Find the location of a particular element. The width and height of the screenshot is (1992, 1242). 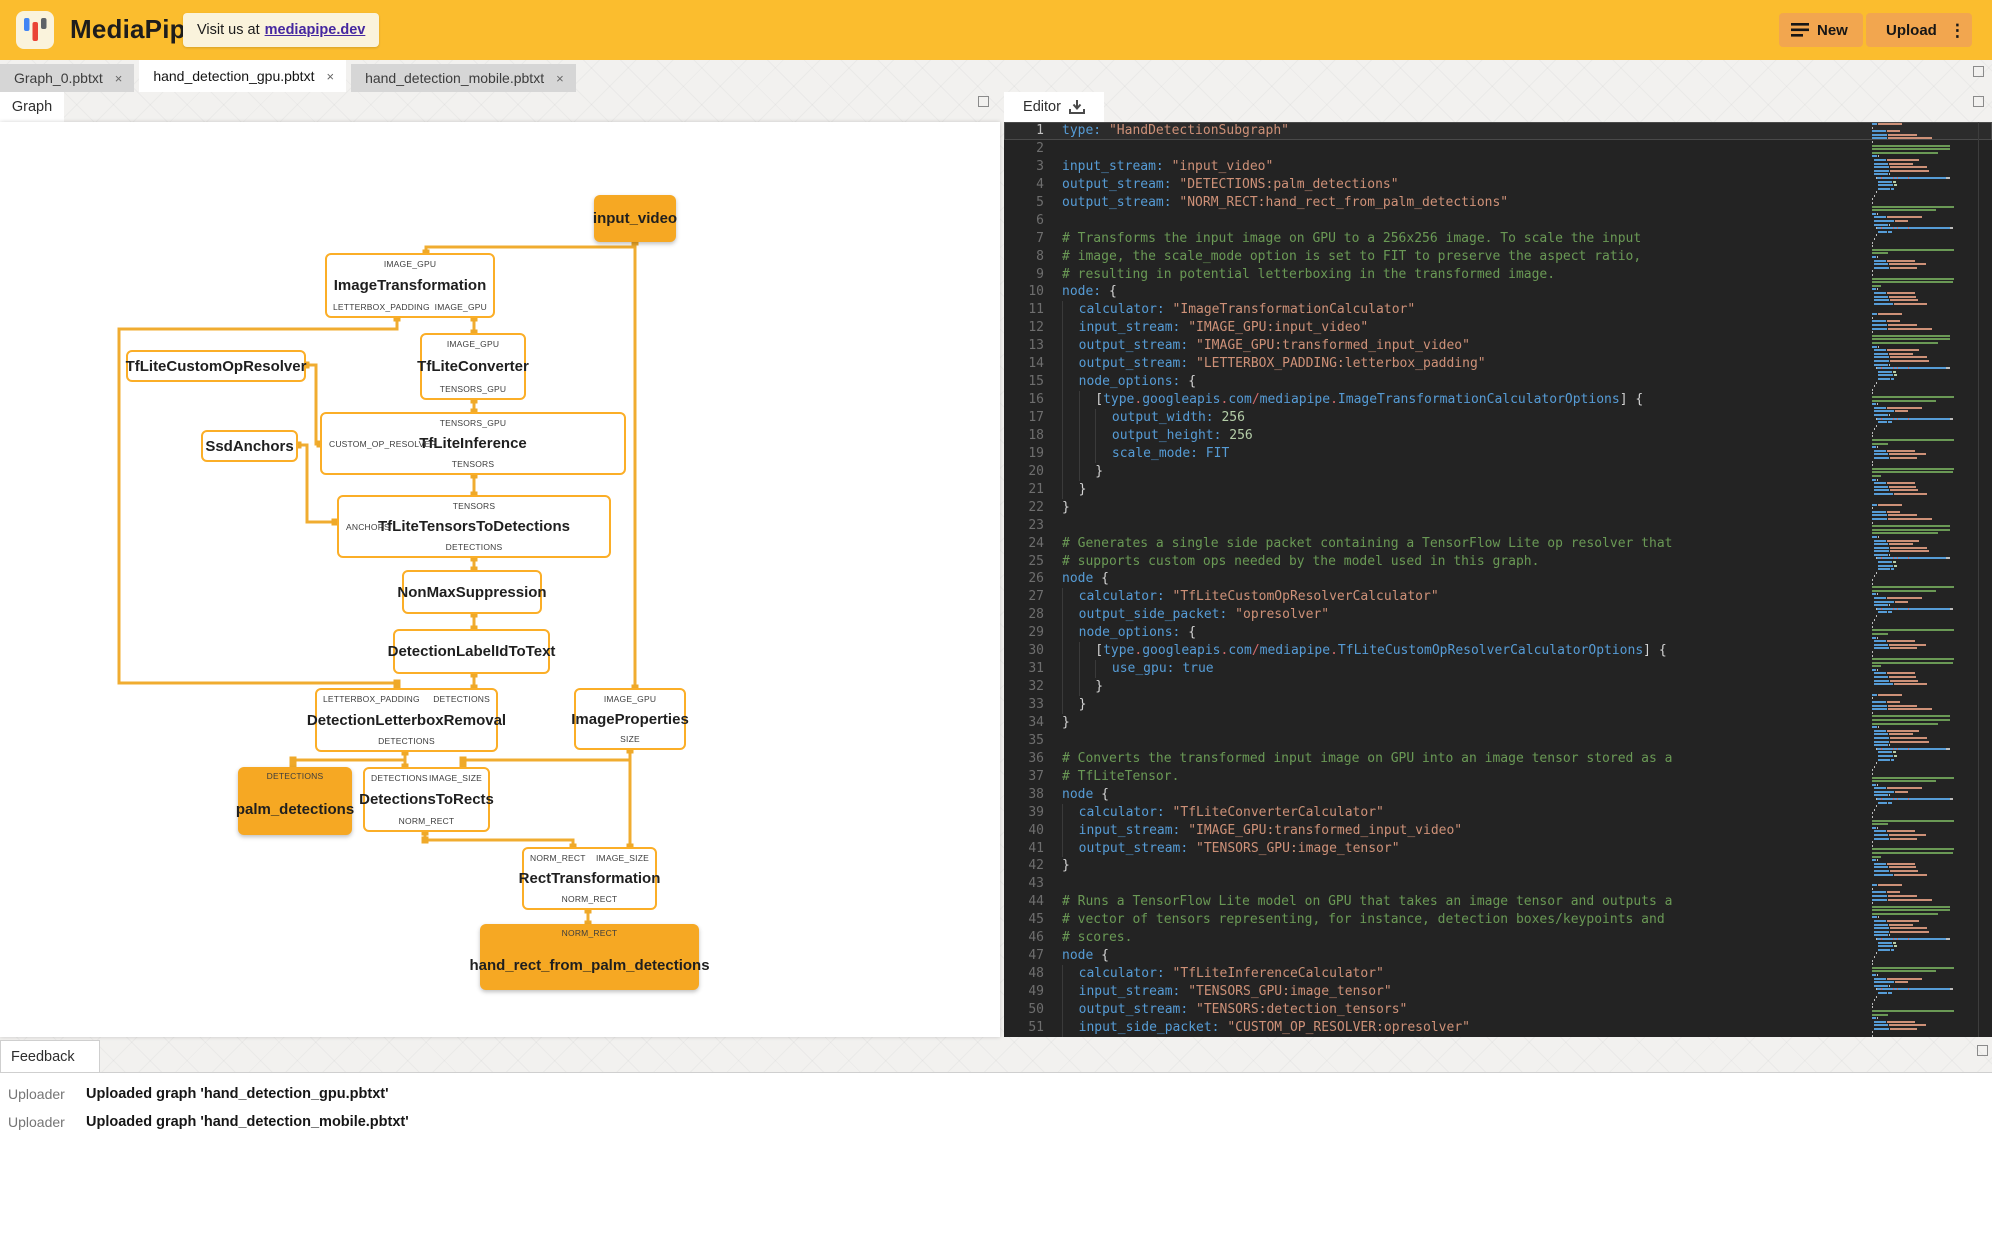

node-name: NonMaxSuppression is located at coordinates (472, 592).